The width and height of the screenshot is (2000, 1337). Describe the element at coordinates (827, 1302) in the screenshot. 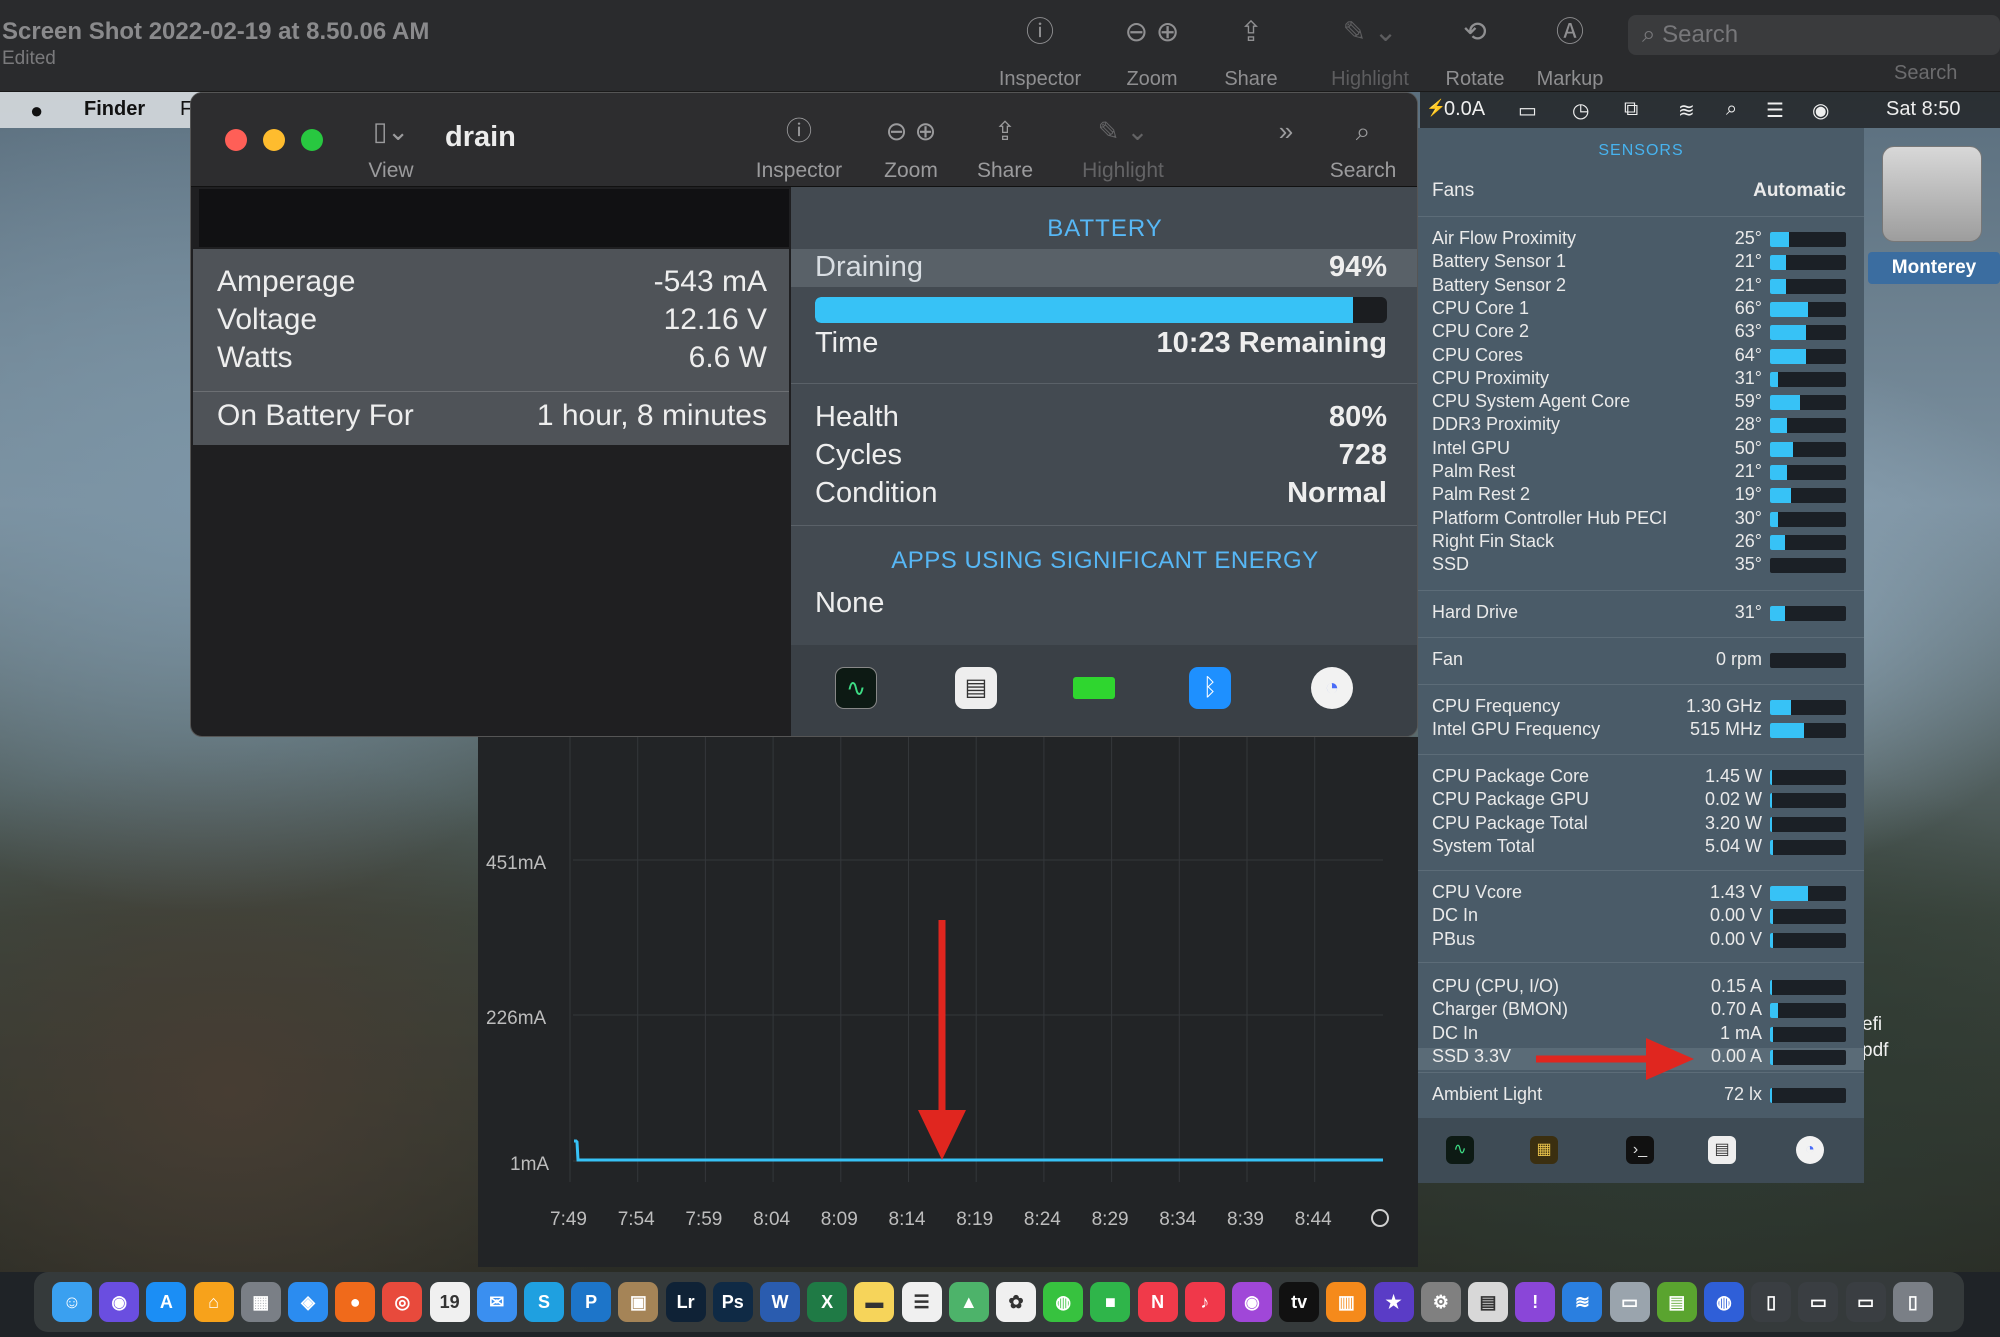

I see `excel-icon: X` at that location.